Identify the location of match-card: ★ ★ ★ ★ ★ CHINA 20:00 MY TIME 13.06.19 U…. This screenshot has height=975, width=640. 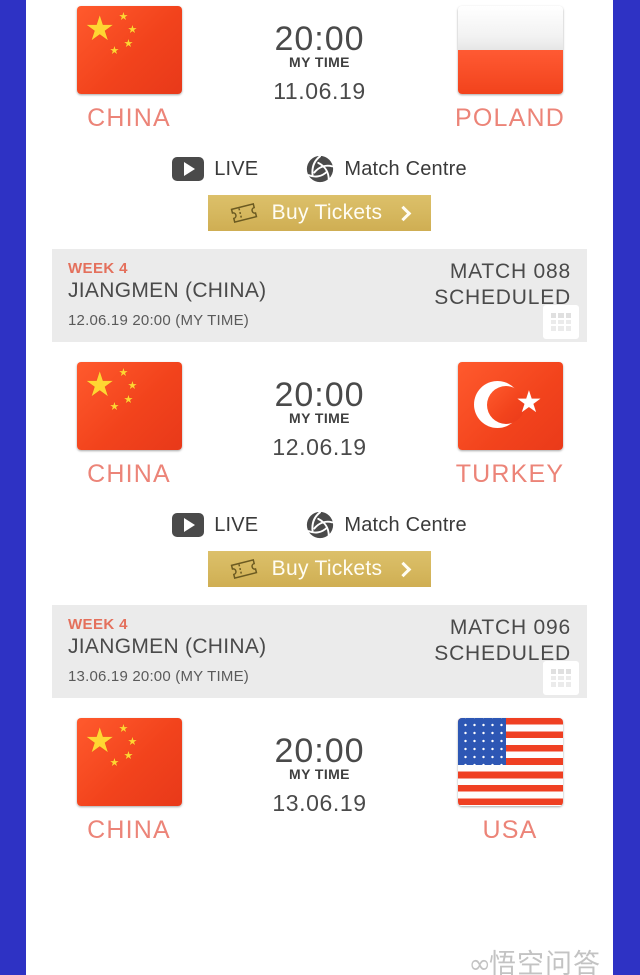
(319, 778).